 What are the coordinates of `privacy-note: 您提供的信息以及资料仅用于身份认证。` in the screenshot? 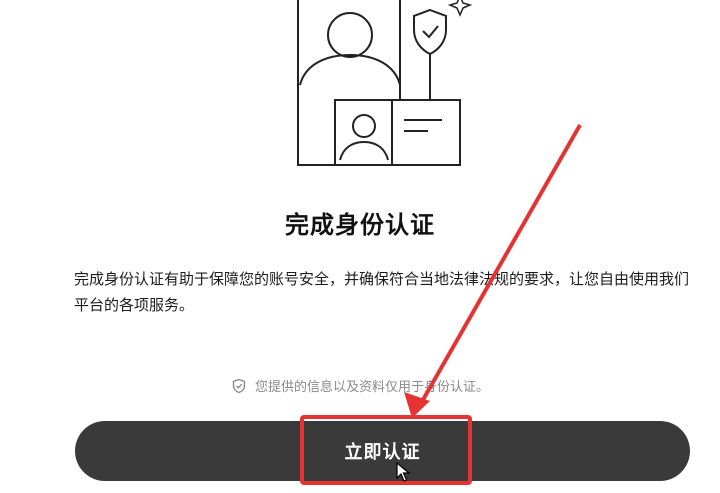 It's located at (360, 385).